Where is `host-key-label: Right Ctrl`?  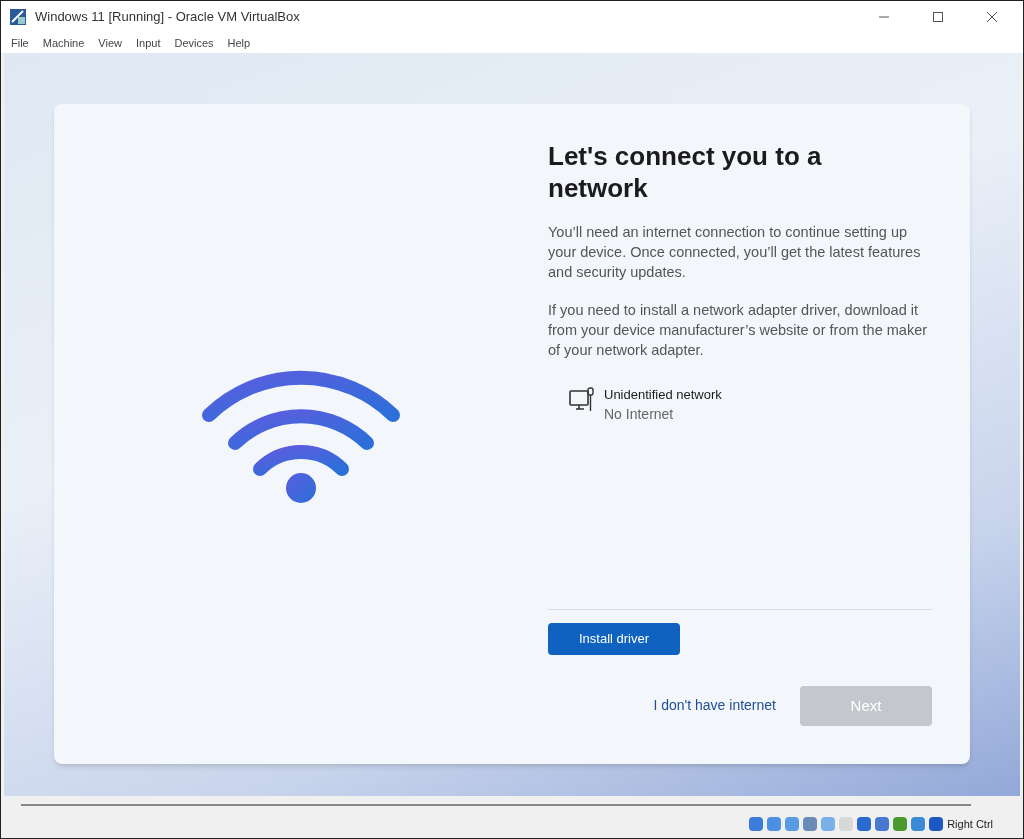
host-key-label: Right Ctrl is located at coordinates (970, 825).